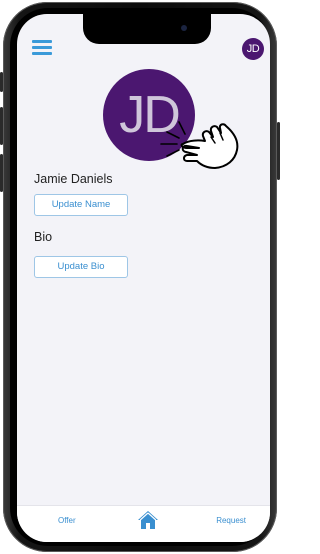 The height and width of the screenshot is (554, 320). Describe the element at coordinates (148, 520) in the screenshot. I see `home-icon` at that location.